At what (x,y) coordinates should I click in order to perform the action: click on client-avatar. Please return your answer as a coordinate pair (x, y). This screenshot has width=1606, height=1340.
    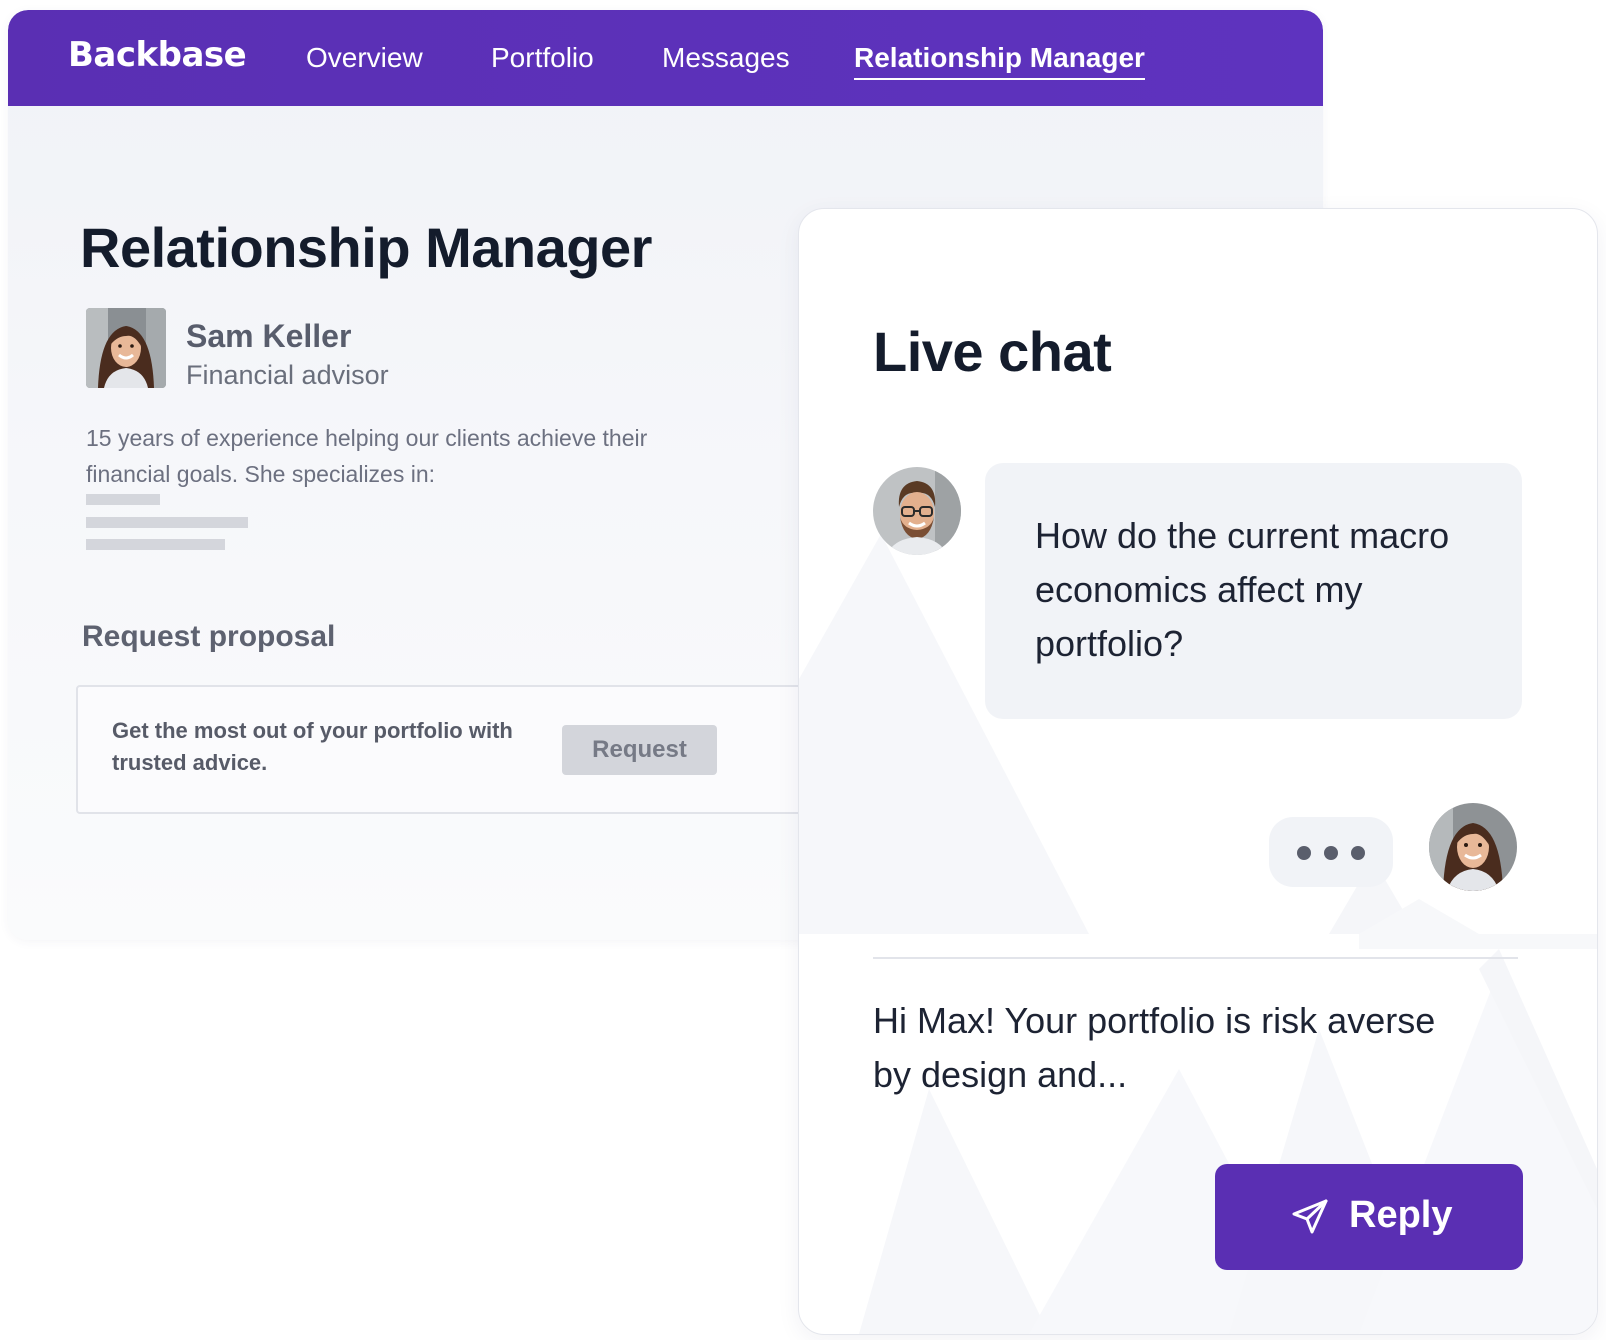
    Looking at the image, I should click on (917, 511).